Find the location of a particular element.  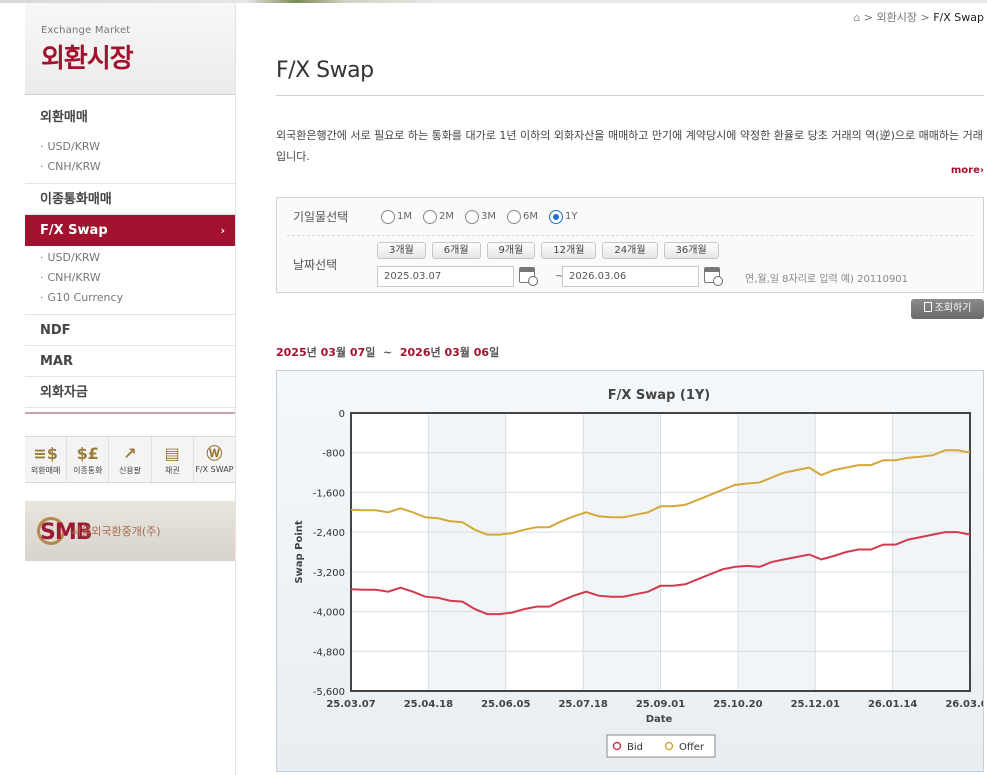

content-divider is located at coordinates (235, 389).